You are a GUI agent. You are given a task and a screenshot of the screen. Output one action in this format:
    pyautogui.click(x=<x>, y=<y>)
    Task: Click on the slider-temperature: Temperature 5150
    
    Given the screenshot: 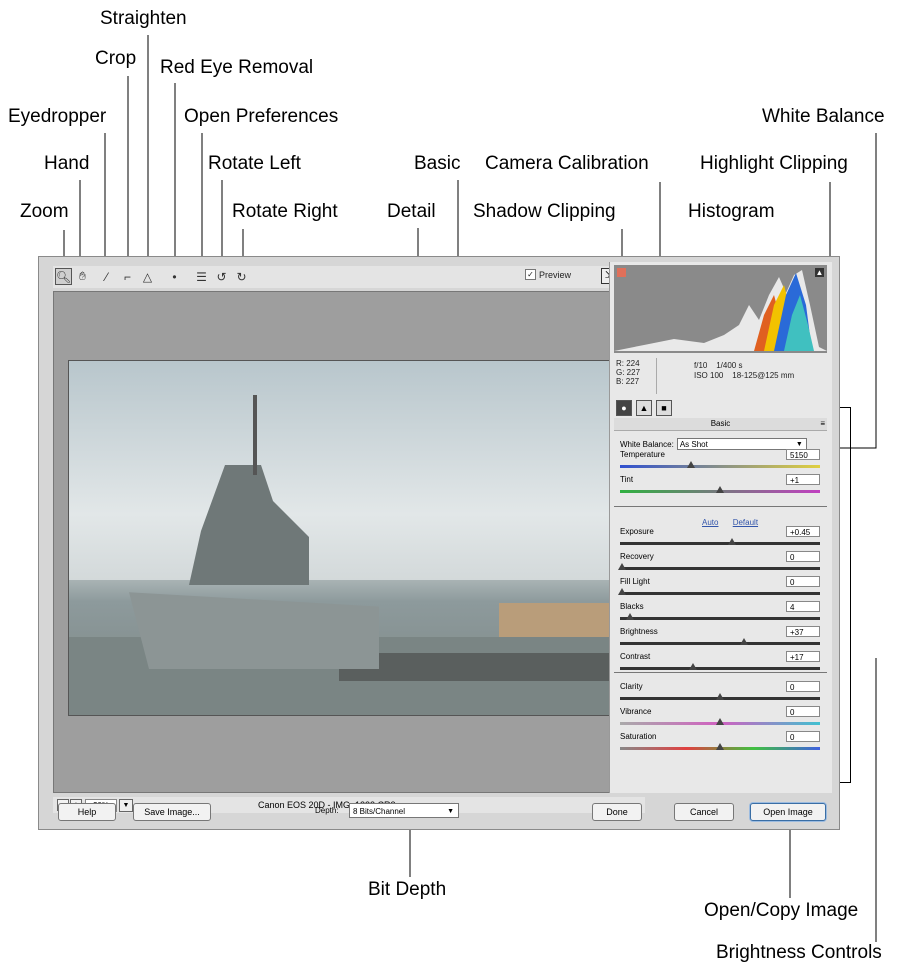 What is the action you would take?
    pyautogui.click(x=720, y=460)
    